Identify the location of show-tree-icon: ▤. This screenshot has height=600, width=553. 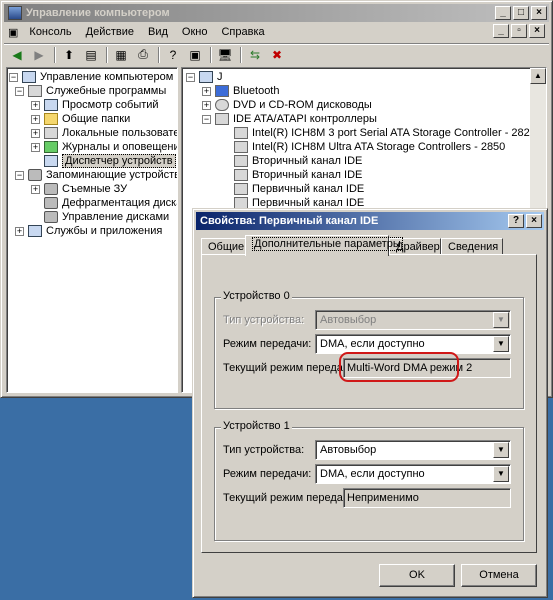
(91, 55).